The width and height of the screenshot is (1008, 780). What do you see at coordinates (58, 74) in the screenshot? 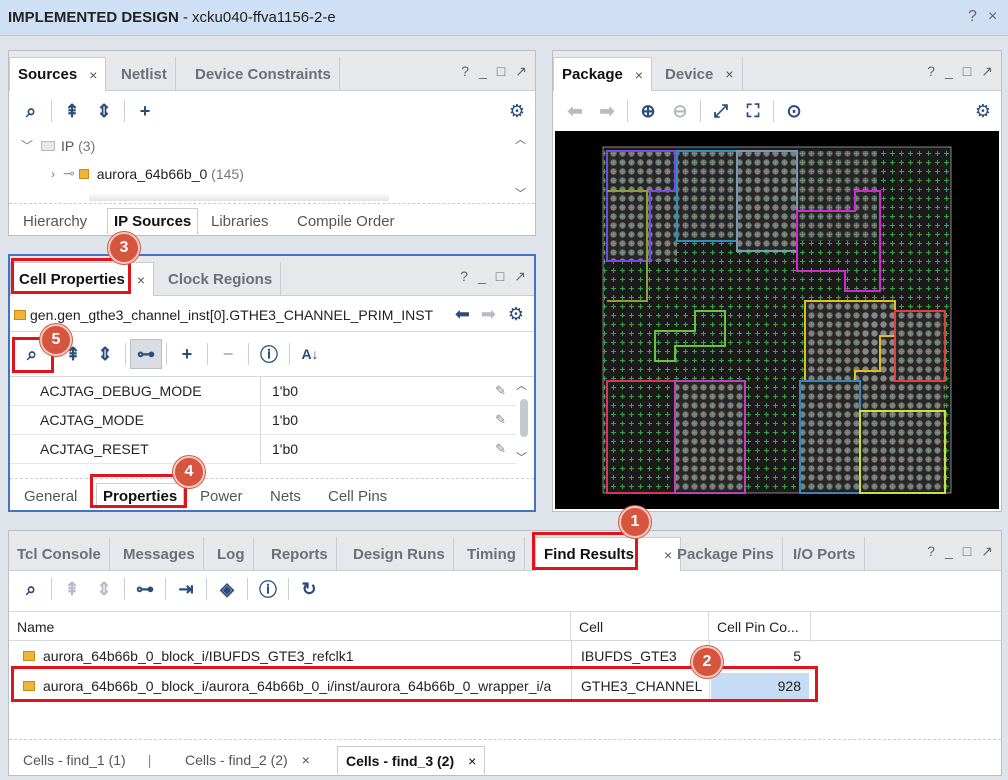
I see `tab-sources: Sources ×` at bounding box center [58, 74].